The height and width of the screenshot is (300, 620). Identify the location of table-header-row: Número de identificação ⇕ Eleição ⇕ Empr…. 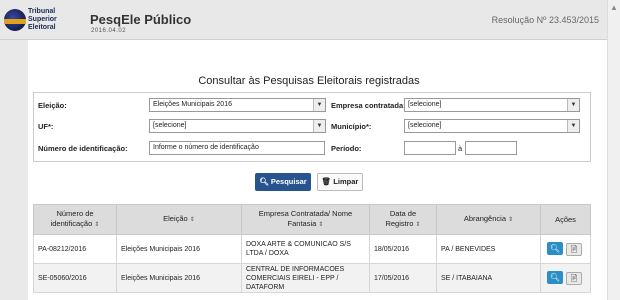
(312, 219).